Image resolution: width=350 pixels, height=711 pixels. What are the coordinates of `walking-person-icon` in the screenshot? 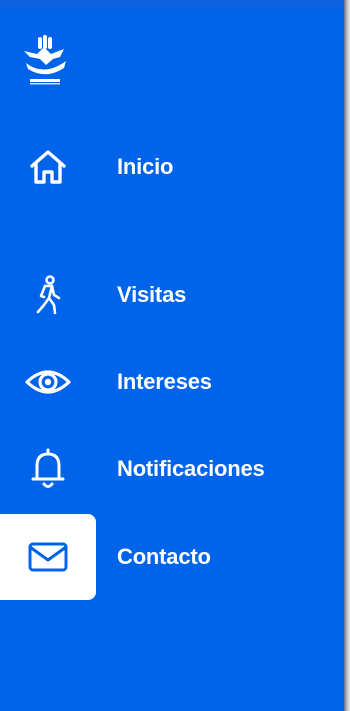 It's located at (48, 295).